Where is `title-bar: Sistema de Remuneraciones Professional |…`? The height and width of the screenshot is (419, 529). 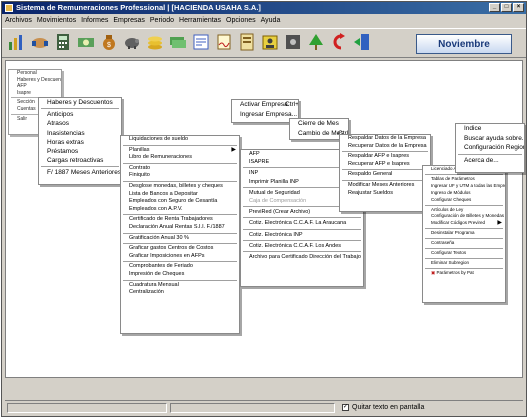 title-bar: Sistema de Remuneraciones Professional |… is located at coordinates (264, 8).